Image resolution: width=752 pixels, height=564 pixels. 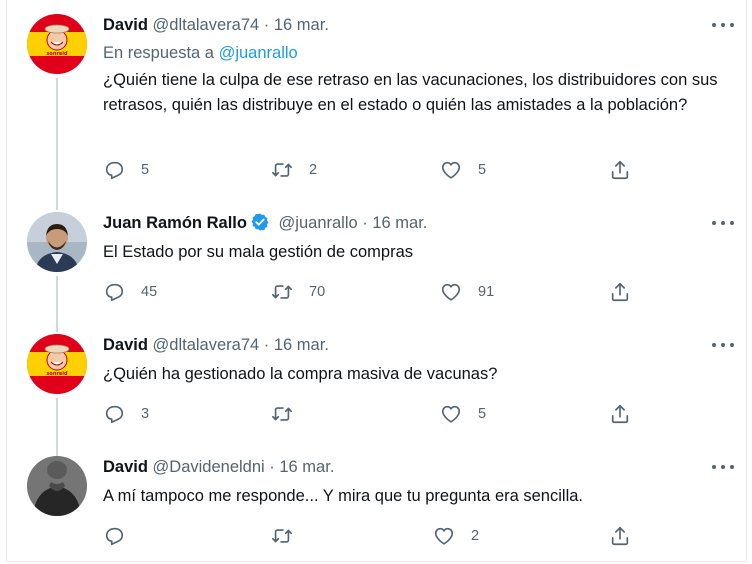 What do you see at coordinates (456, 536) in the screenshot?
I see `like-button: 2` at bounding box center [456, 536].